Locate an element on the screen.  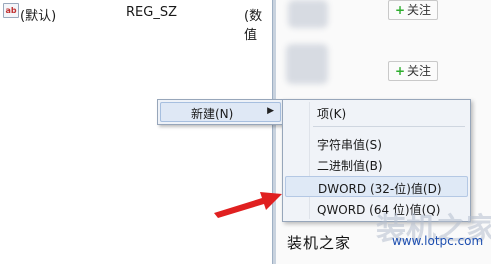
value-name: (默认) is located at coordinates (38, 16).